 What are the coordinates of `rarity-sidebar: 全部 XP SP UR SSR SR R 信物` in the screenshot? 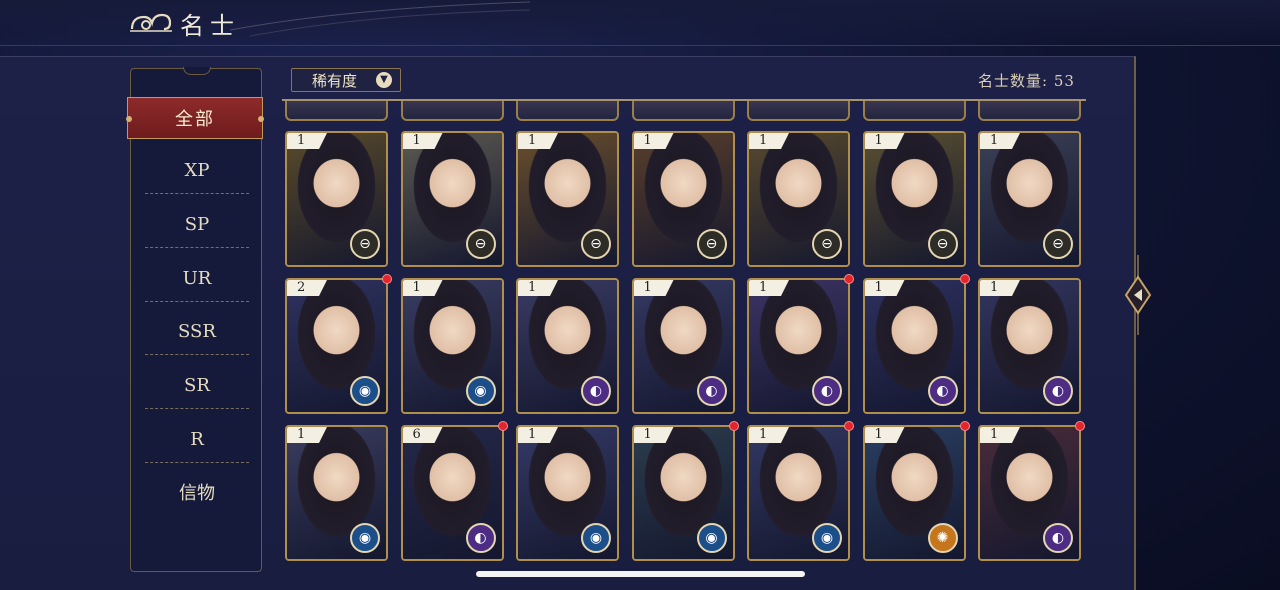 It's located at (195, 319).